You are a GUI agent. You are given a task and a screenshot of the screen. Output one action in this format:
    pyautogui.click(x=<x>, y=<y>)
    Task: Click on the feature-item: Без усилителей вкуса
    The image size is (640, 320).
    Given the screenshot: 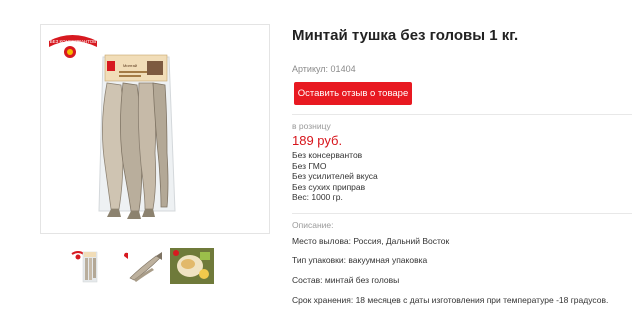 What is the action you would take?
    pyautogui.click(x=335, y=176)
    